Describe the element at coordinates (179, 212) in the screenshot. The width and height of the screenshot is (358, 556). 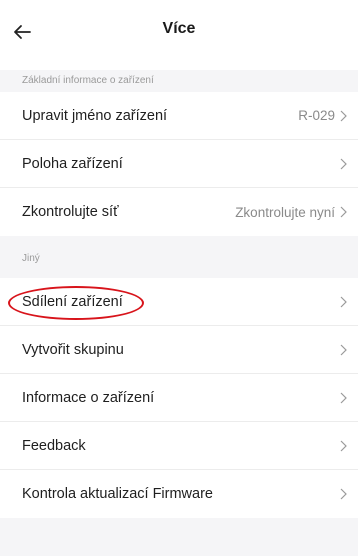
I see `row-check-network: Zkontrolujte síť Zkontrolujte nyní` at that location.